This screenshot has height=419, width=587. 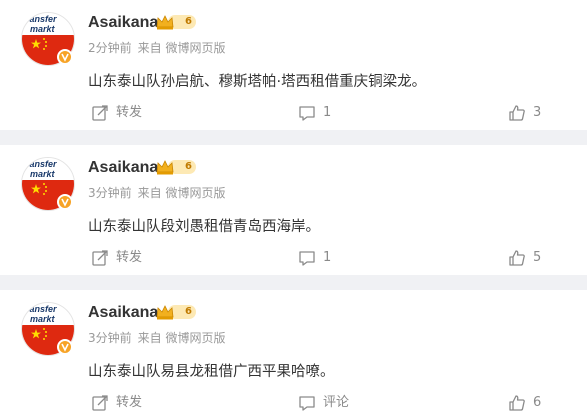 I want to click on like-button: 6, so click(x=528, y=403).